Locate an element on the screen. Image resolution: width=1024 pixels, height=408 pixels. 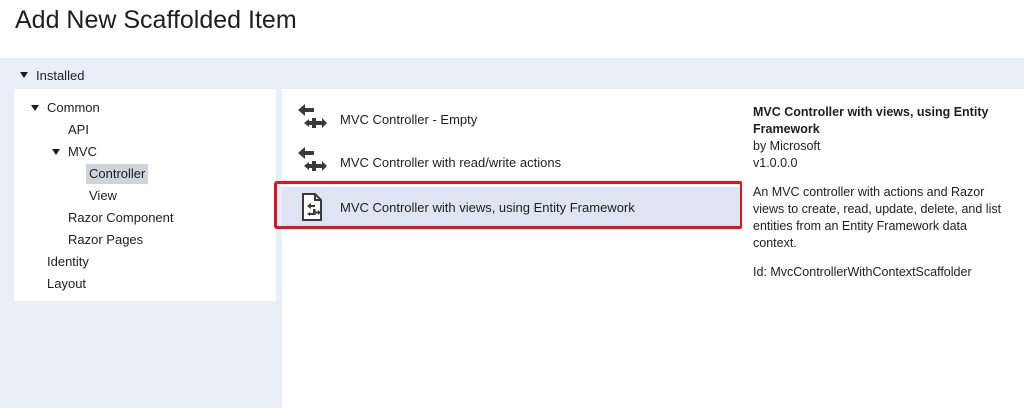
tree-item-label: Layout is located at coordinates (67, 283).